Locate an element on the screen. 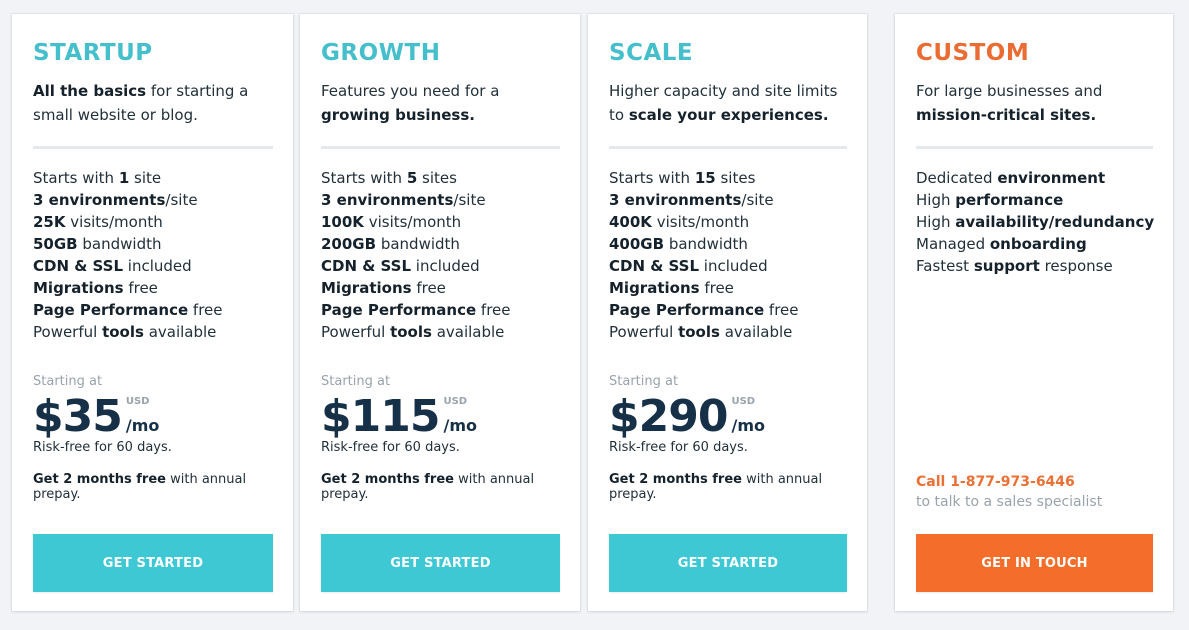 The image size is (1189, 630). feature-item: High performance is located at coordinates (1039, 200).